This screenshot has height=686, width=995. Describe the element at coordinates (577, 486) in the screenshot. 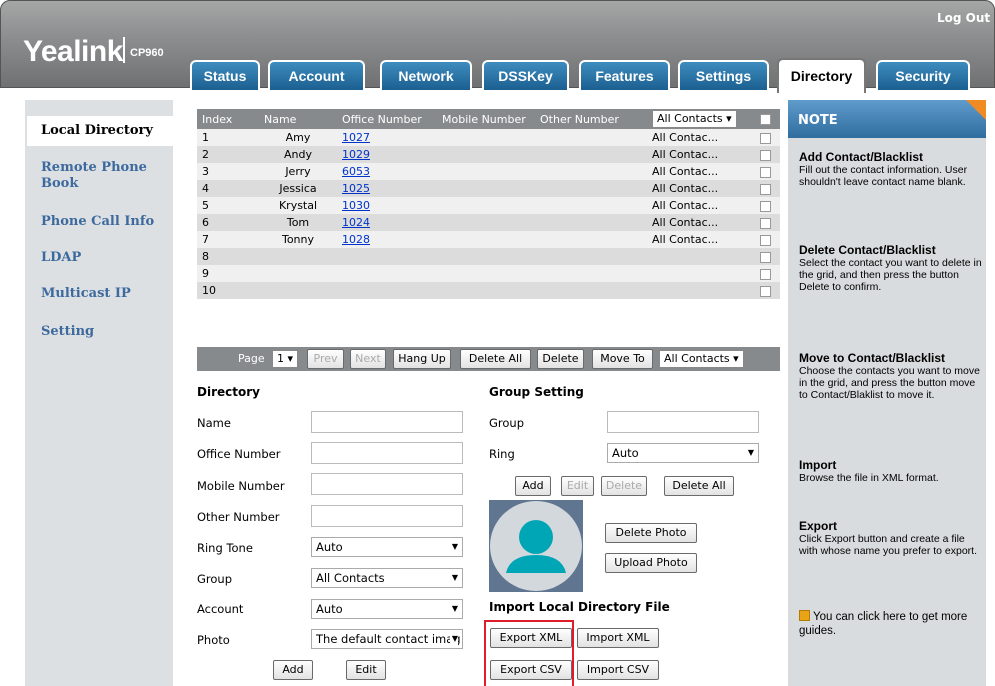

I see `group-edit-button: Edit` at that location.